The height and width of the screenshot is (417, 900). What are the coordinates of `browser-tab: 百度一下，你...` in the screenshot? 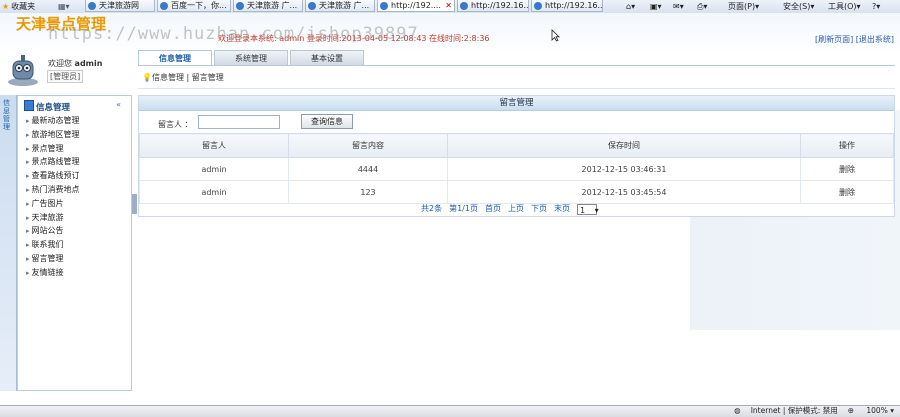 It's located at (194, 6).